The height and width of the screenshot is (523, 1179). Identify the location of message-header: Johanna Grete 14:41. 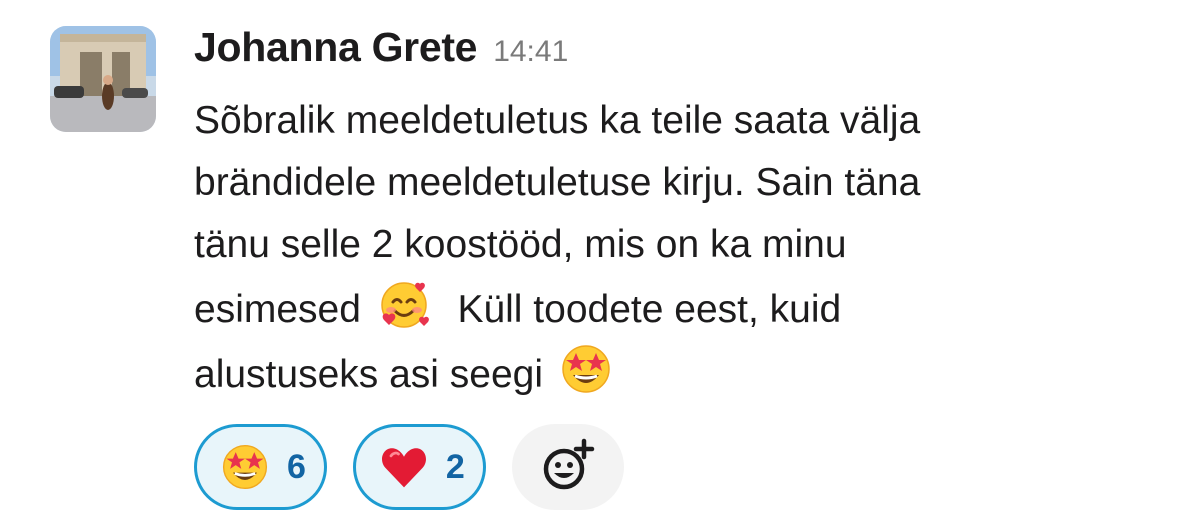
(674, 54).